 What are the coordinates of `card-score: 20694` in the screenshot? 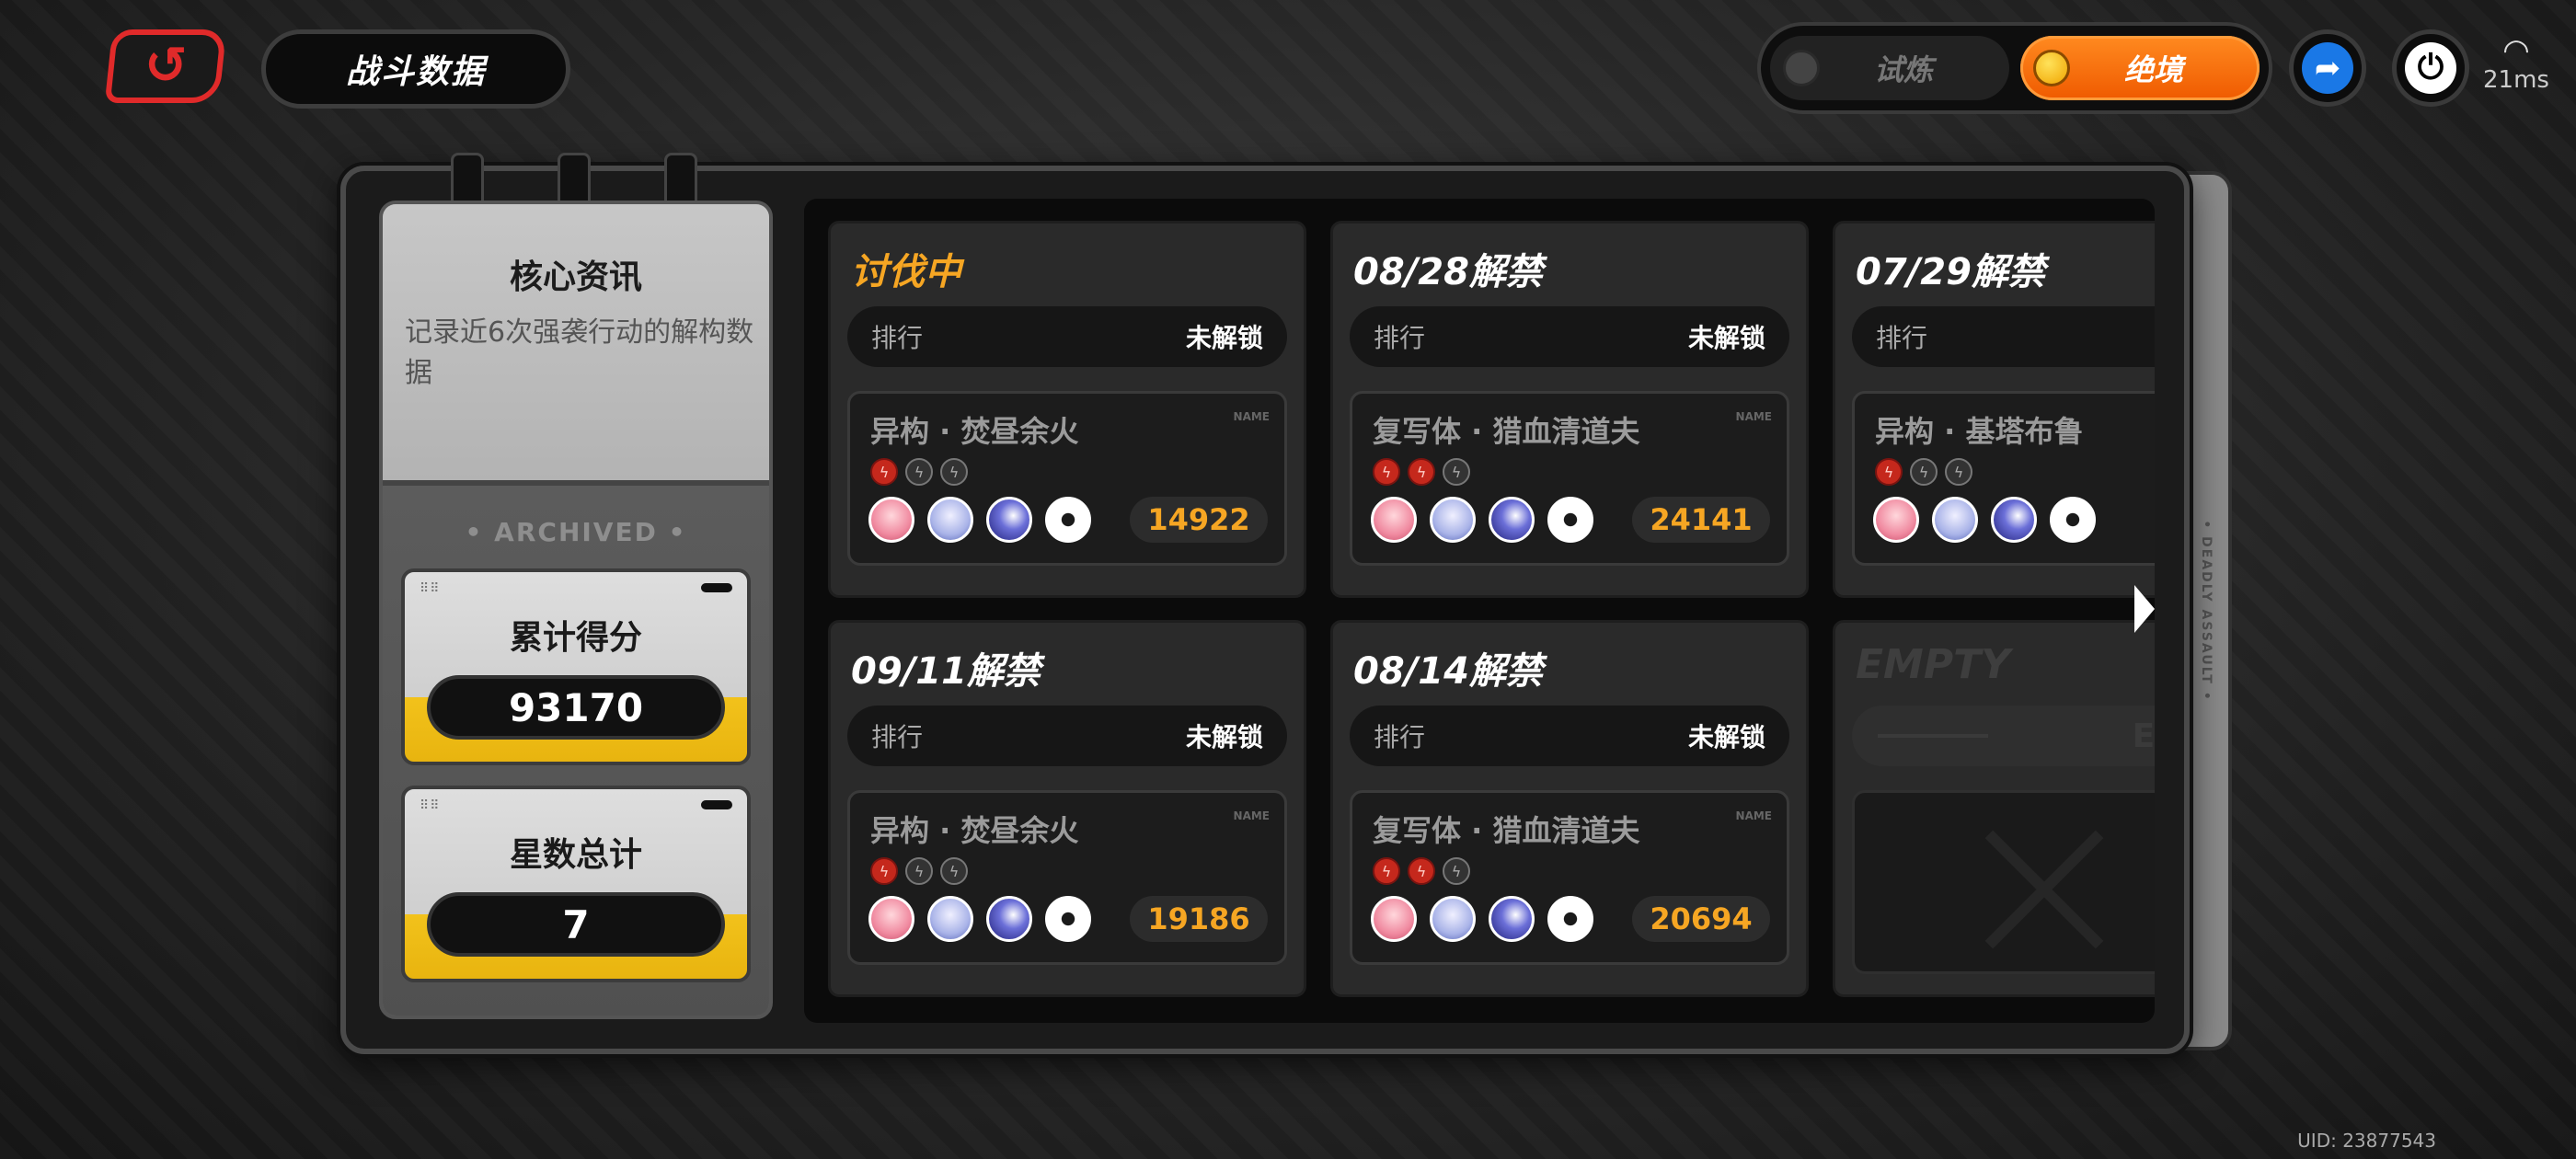 It's located at (1701, 919).